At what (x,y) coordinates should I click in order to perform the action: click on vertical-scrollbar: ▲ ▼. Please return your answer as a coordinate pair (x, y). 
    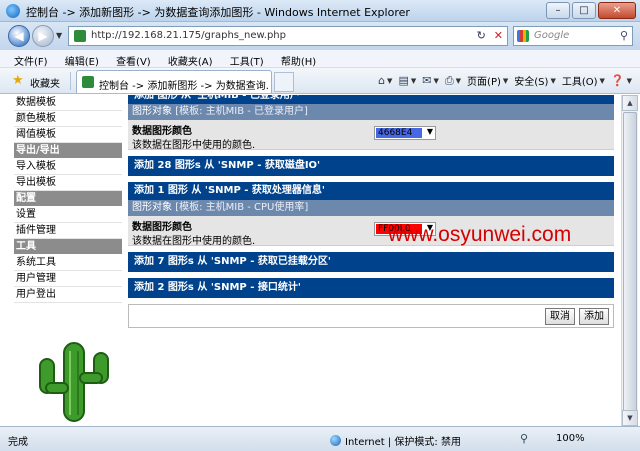
    Looking at the image, I should click on (629, 260).